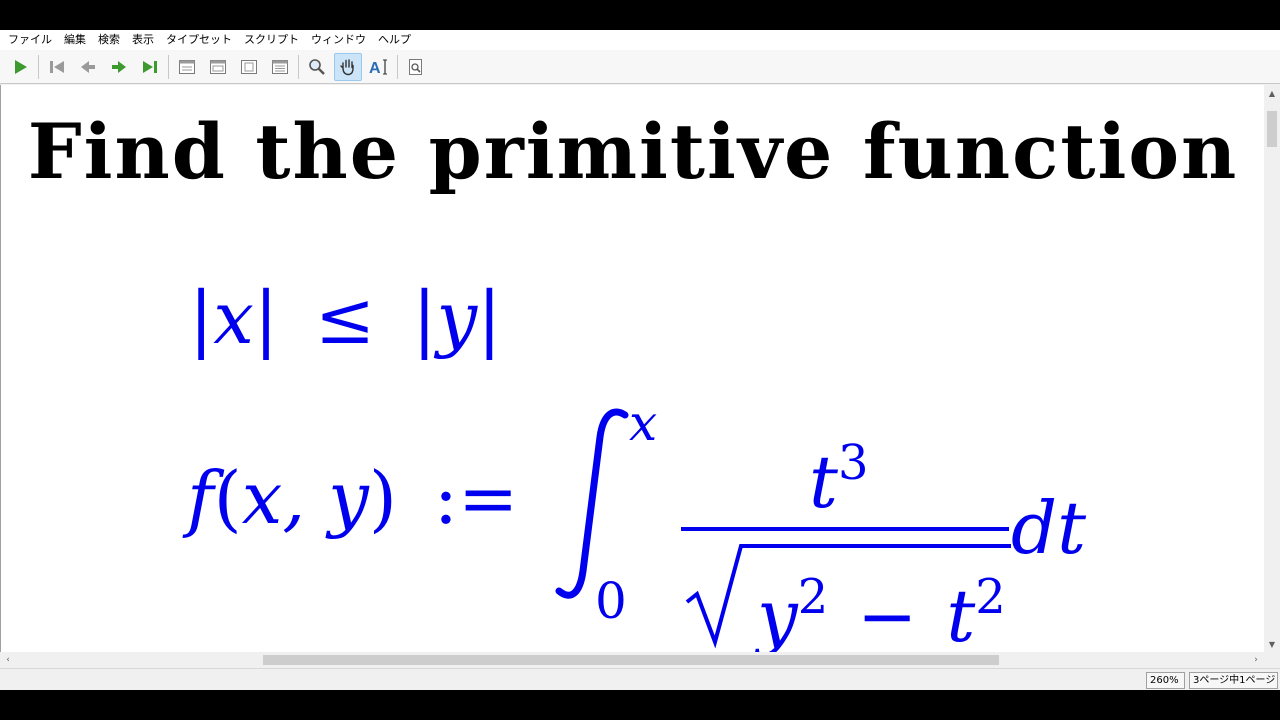 The width and height of the screenshot is (1280, 720). What do you see at coordinates (201, 40) in the screenshot?
I see `menu-typeset: タイプセット` at bounding box center [201, 40].